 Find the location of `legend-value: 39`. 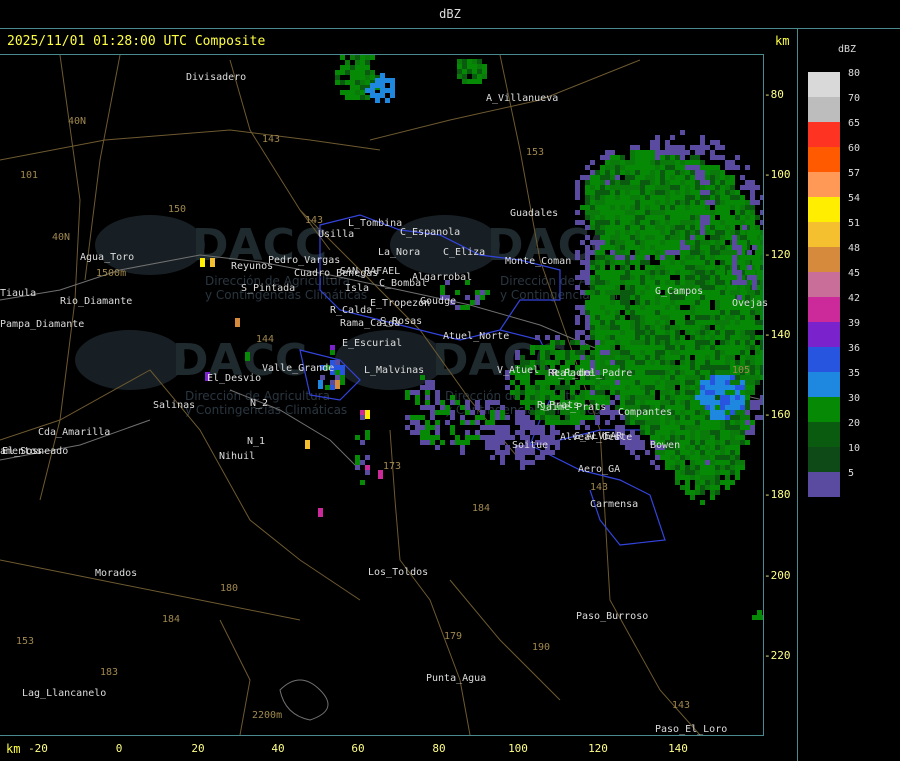

legend-value: 39 is located at coordinates (854, 323).